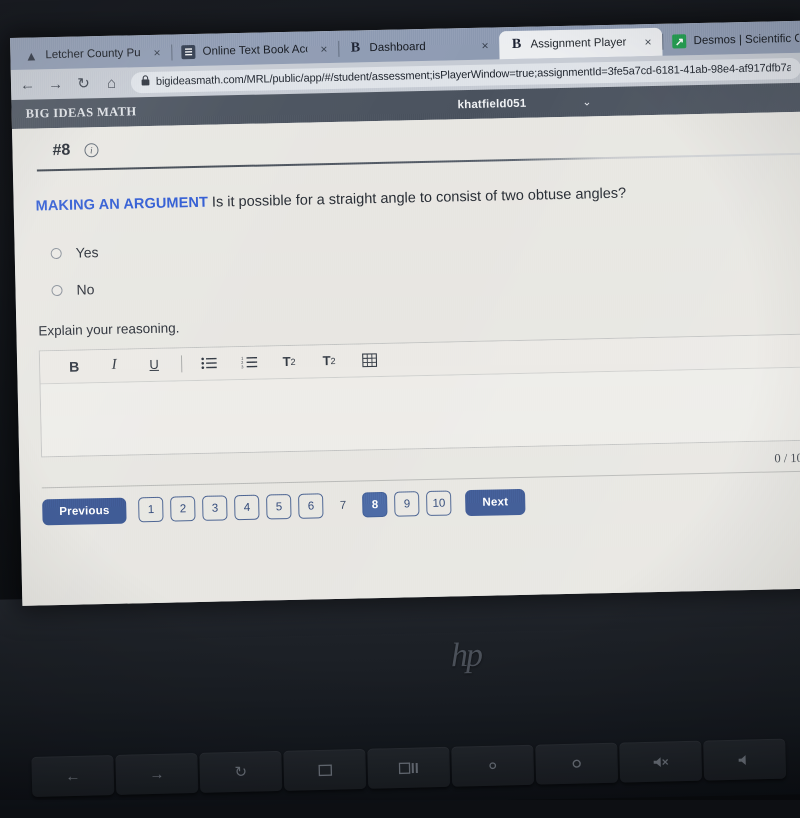  I want to click on question-tag: MAKING AN ARGUMENT, so click(122, 204).